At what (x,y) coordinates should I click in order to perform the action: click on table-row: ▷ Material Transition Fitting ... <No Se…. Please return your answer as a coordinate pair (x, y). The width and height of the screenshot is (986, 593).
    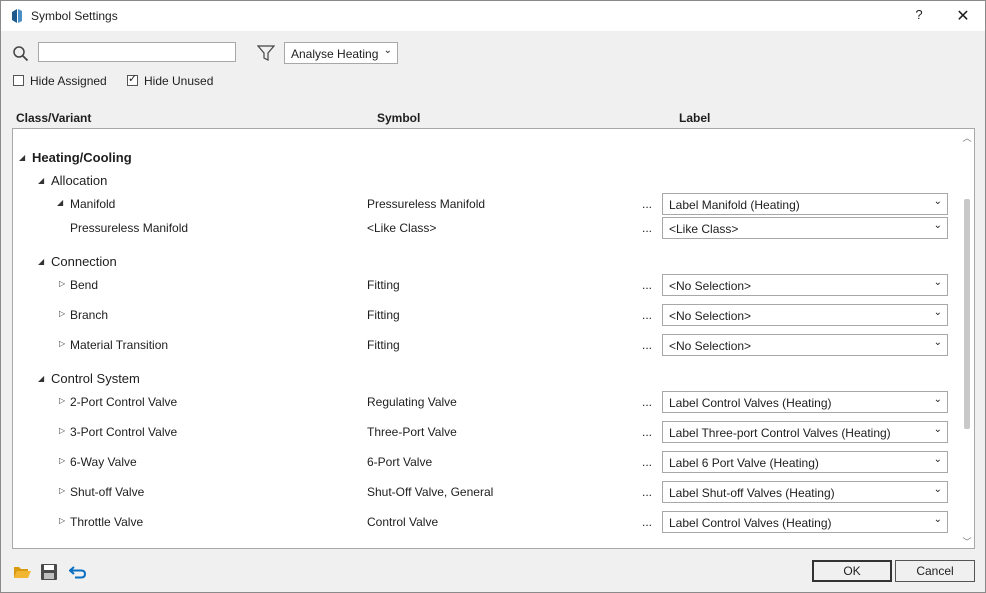
    Looking at the image, I should click on (483, 345).